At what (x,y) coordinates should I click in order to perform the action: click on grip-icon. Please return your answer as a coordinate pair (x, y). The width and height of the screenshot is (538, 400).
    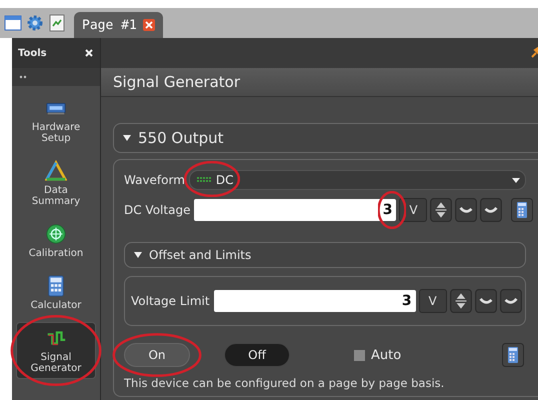
    Looking at the image, I should click on (23, 77).